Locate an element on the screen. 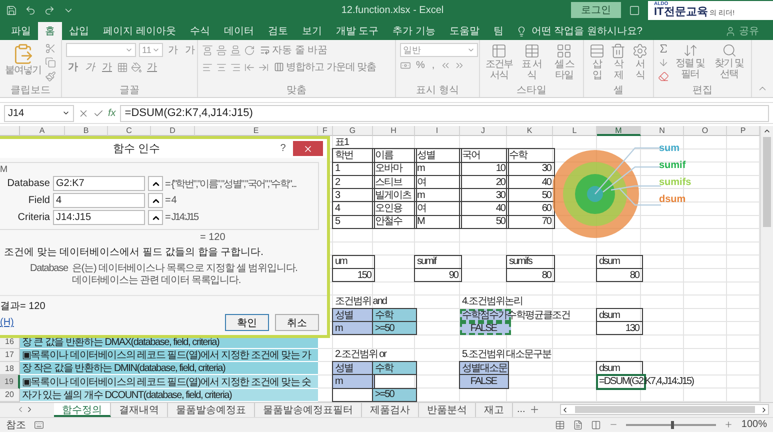 This screenshot has width=773, height=435. column-header: O is located at coordinates (705, 131).